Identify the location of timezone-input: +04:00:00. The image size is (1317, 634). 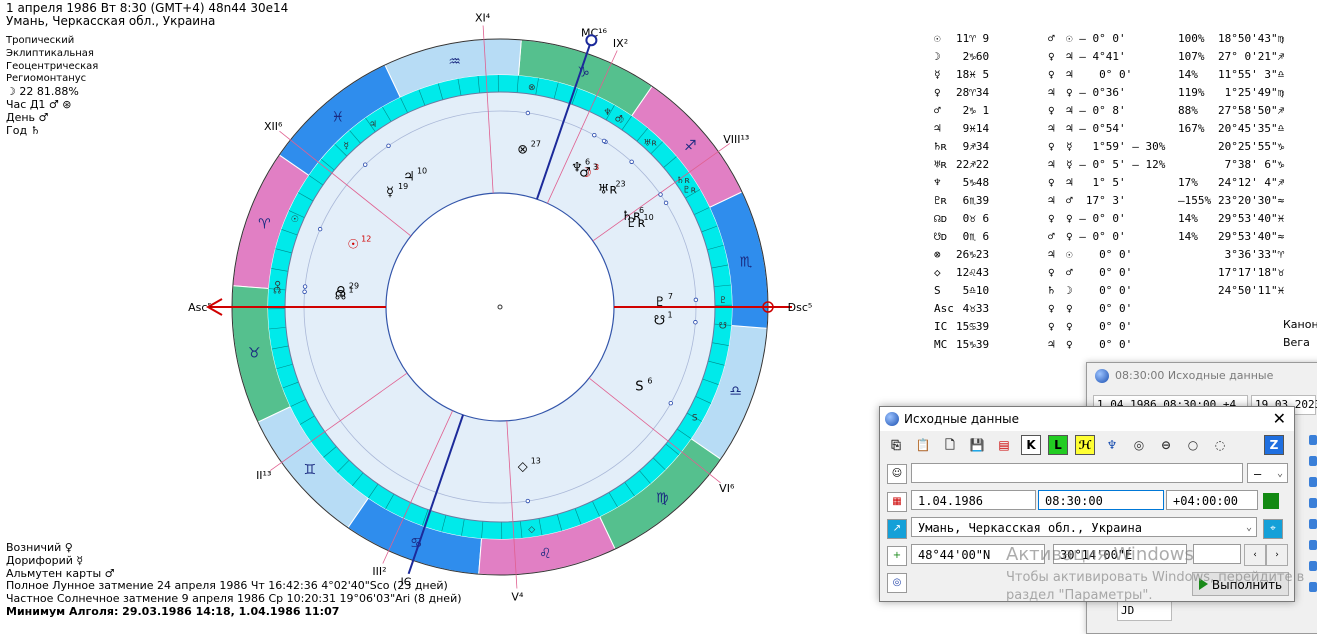
(1212, 500).